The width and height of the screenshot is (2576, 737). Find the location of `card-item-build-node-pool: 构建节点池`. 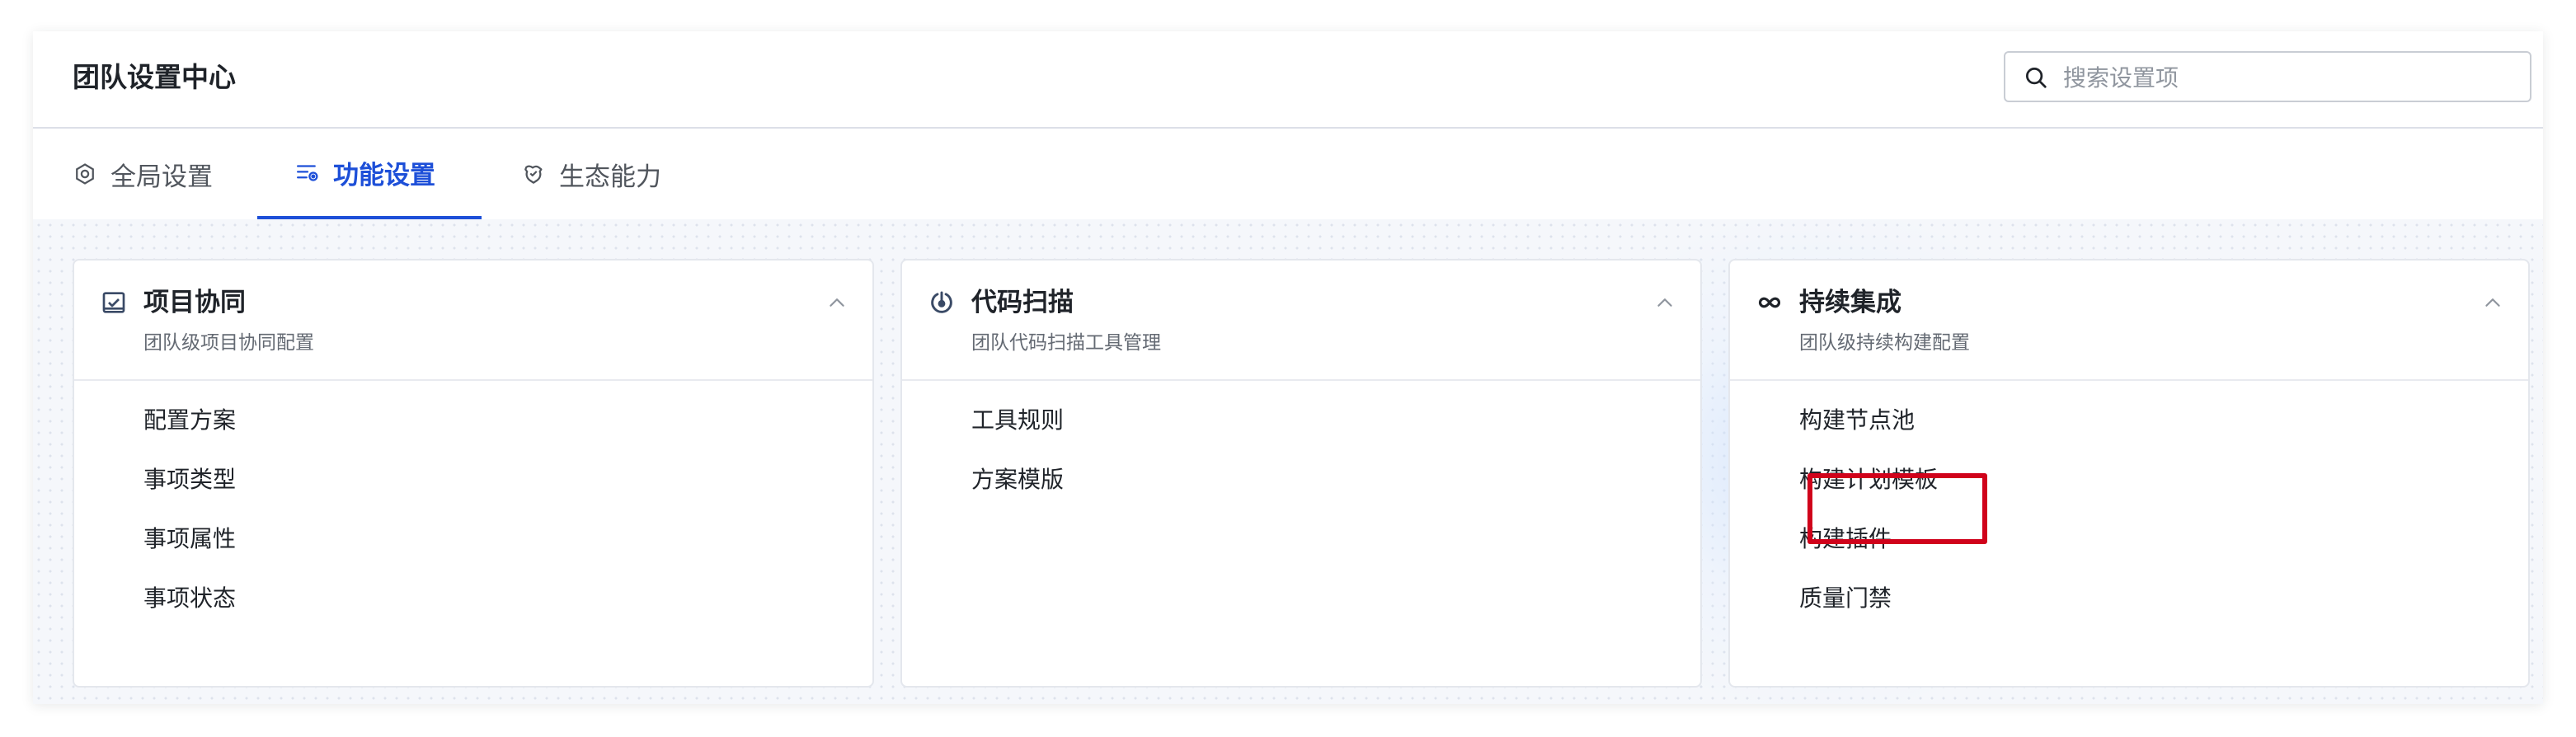

card-item-build-node-pool: 构建节点池 is located at coordinates (1868, 425).